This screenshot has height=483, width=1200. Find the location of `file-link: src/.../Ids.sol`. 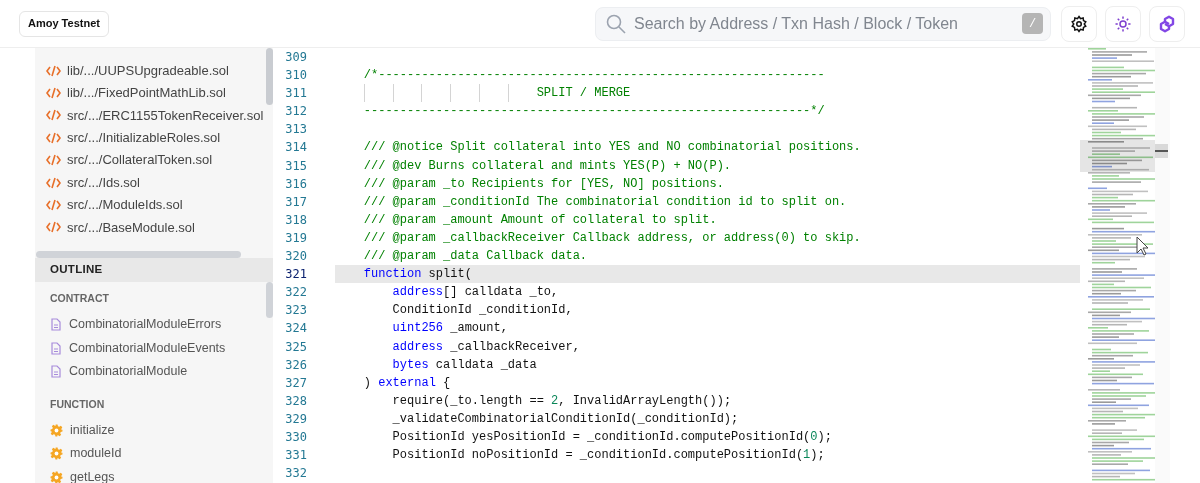

file-link: src/.../Ids.sol is located at coordinates (103, 182).